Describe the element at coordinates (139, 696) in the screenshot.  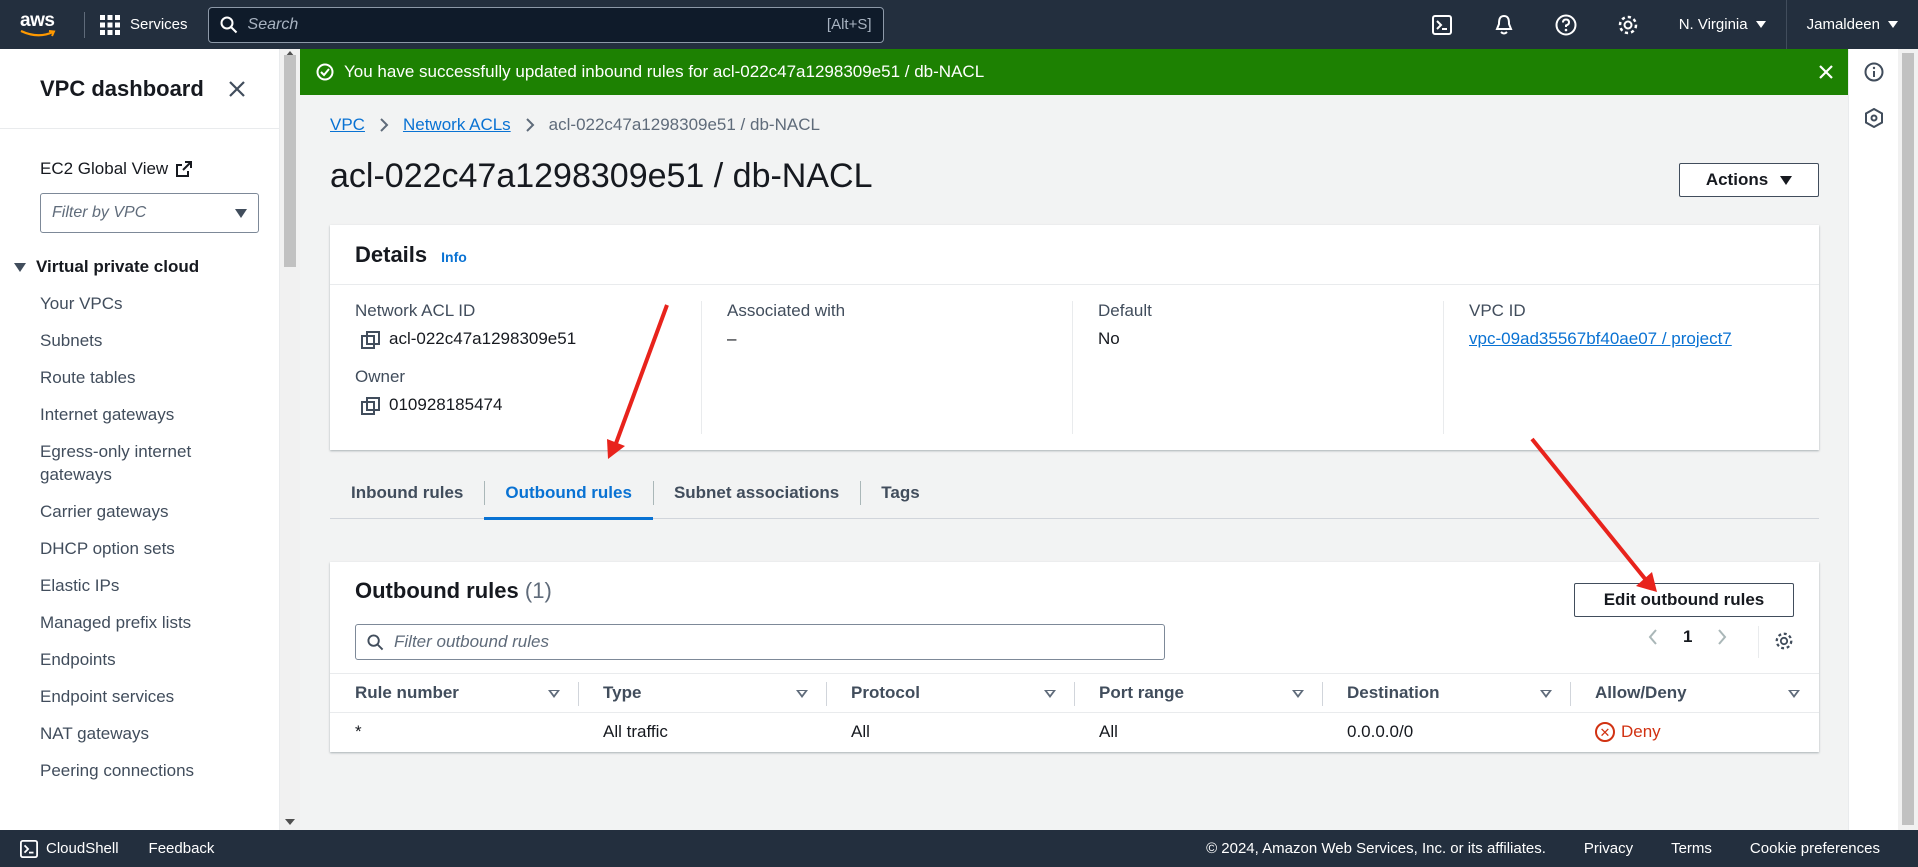
I see `sidebar-item-endpoint-services: Endpoint services` at that location.